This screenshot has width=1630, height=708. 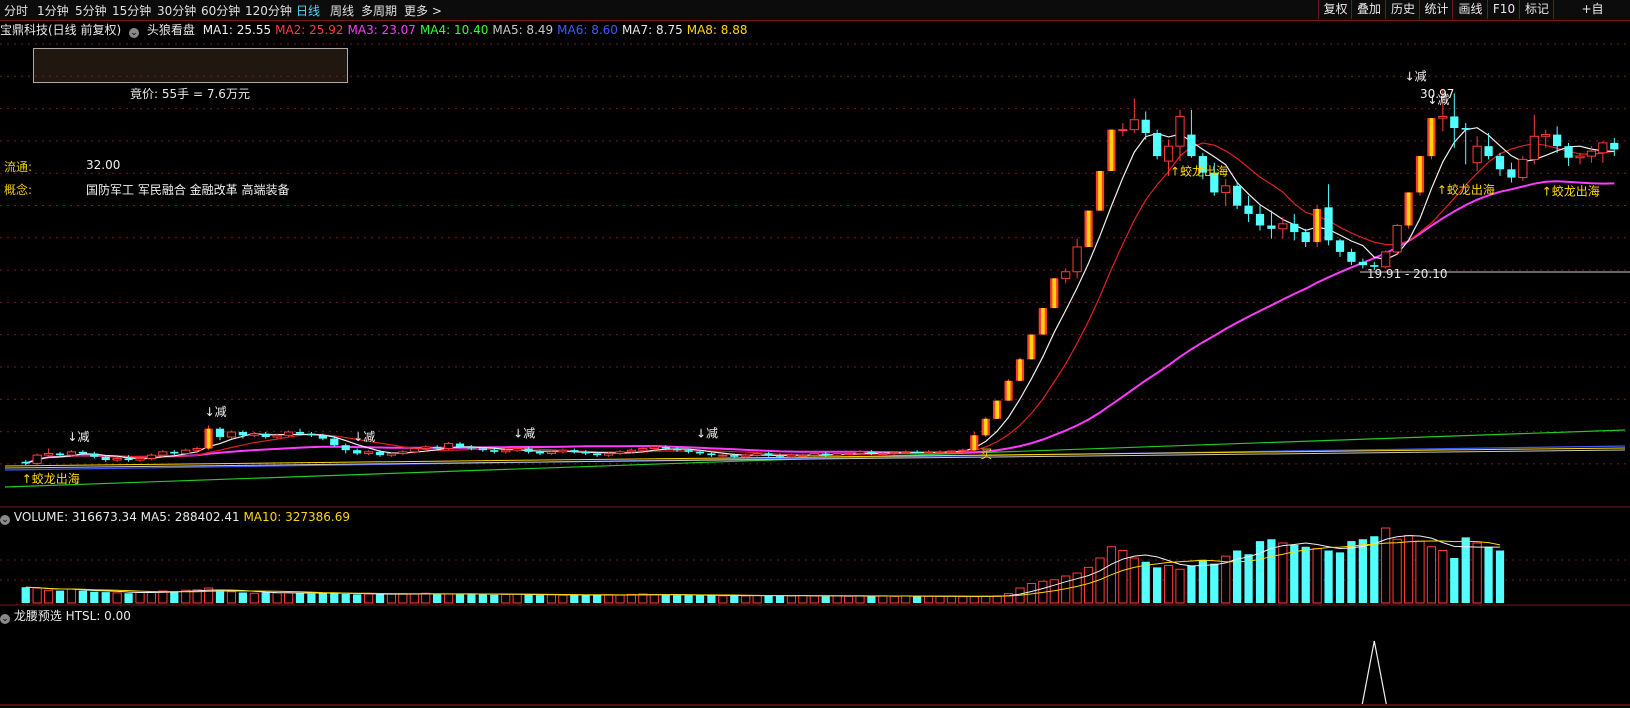 I want to click on dragon-marker: ↑蛟龙出海, so click(x=1571, y=191).